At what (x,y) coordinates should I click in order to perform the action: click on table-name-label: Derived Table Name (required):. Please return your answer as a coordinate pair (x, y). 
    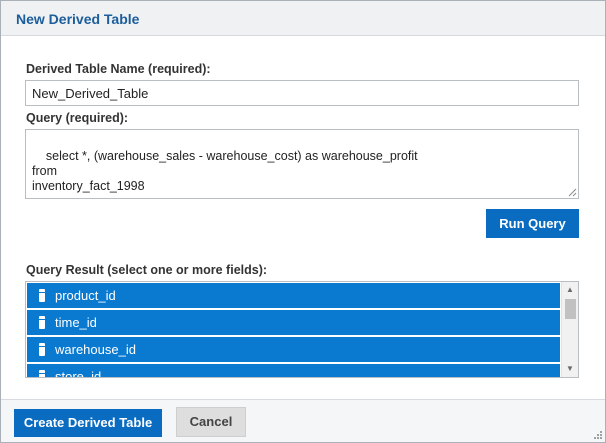
    Looking at the image, I should click on (118, 69).